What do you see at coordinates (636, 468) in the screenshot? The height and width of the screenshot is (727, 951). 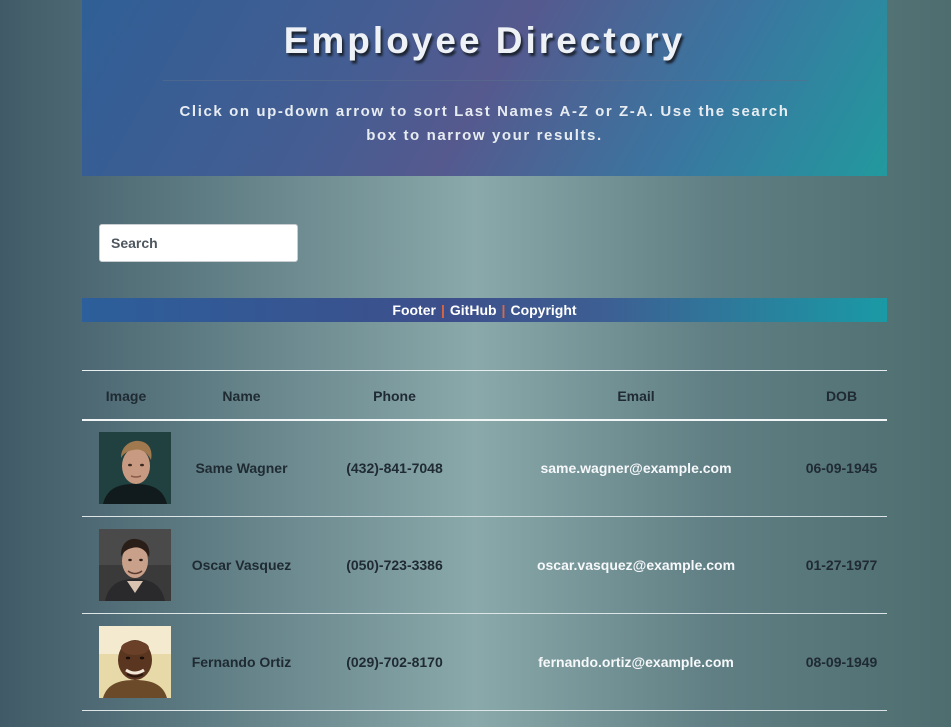 I see `employee-email: same.wagner@example.com` at bounding box center [636, 468].